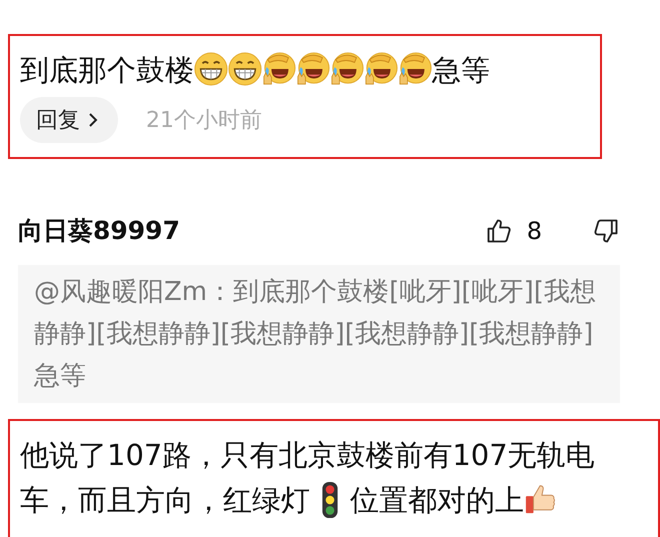 Image resolution: width=660 pixels, height=537 pixels. Describe the element at coordinates (330, 500) in the screenshot. I see `traffic-light-icon` at that location.